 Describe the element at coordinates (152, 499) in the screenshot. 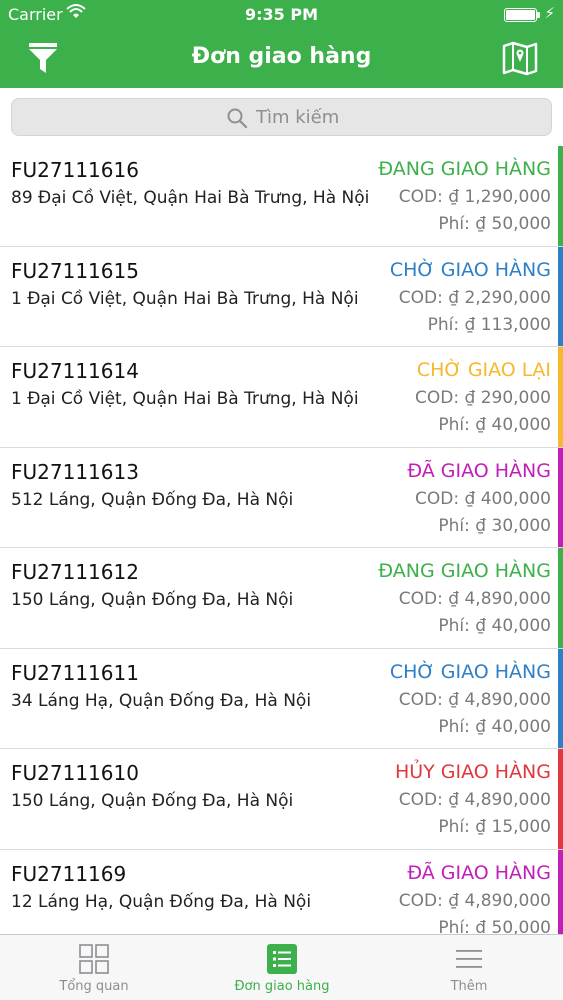

I see `order-address: 512 Láng, Quận Đống Đa, Hà Nội` at that location.